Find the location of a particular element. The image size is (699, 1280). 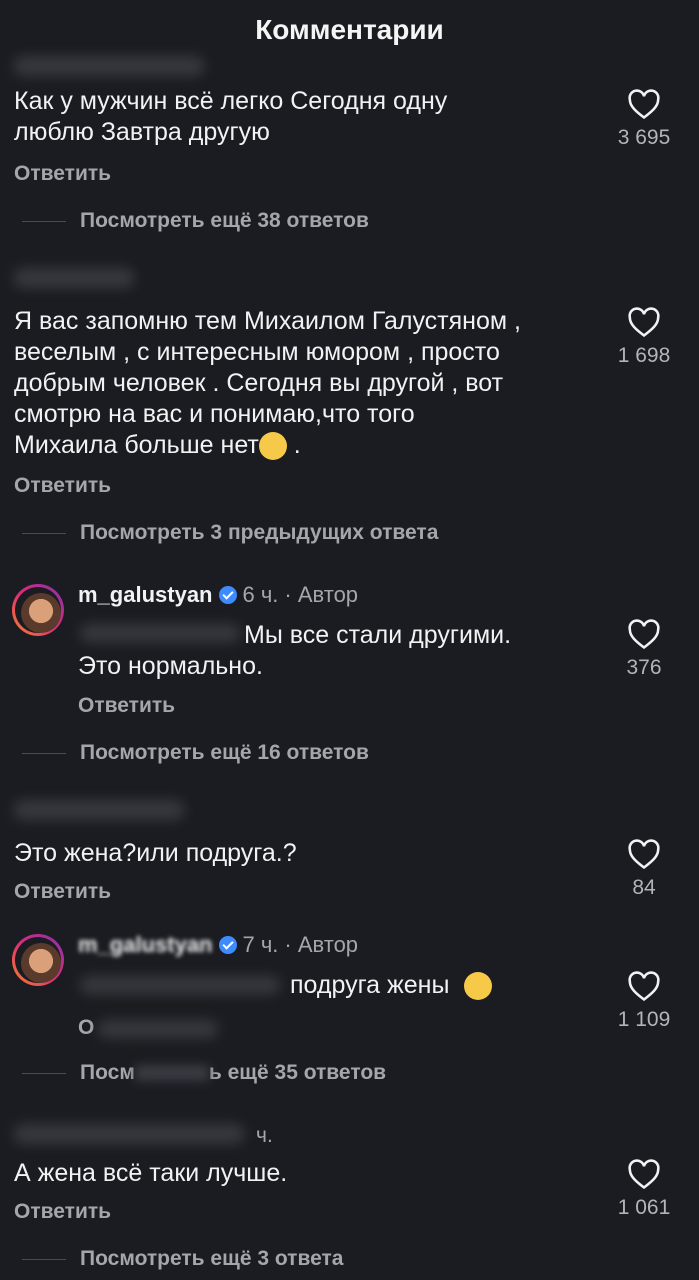

view-previous-replies: Посмотреть 3 предыдущих ответа is located at coordinates (230, 533).